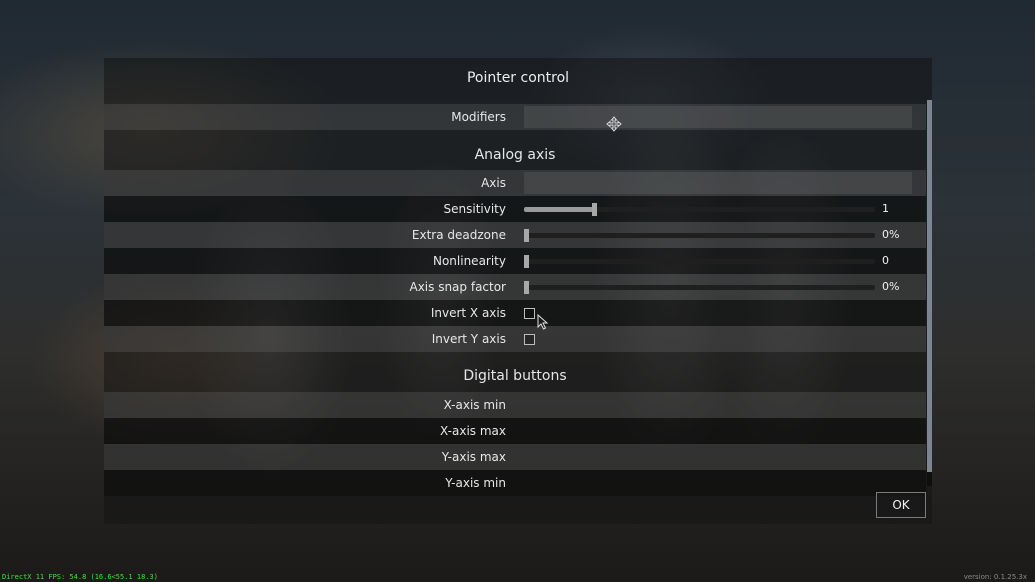  Describe the element at coordinates (474, 405) in the screenshot. I see `x-axis-min-label: X-axis min` at that location.